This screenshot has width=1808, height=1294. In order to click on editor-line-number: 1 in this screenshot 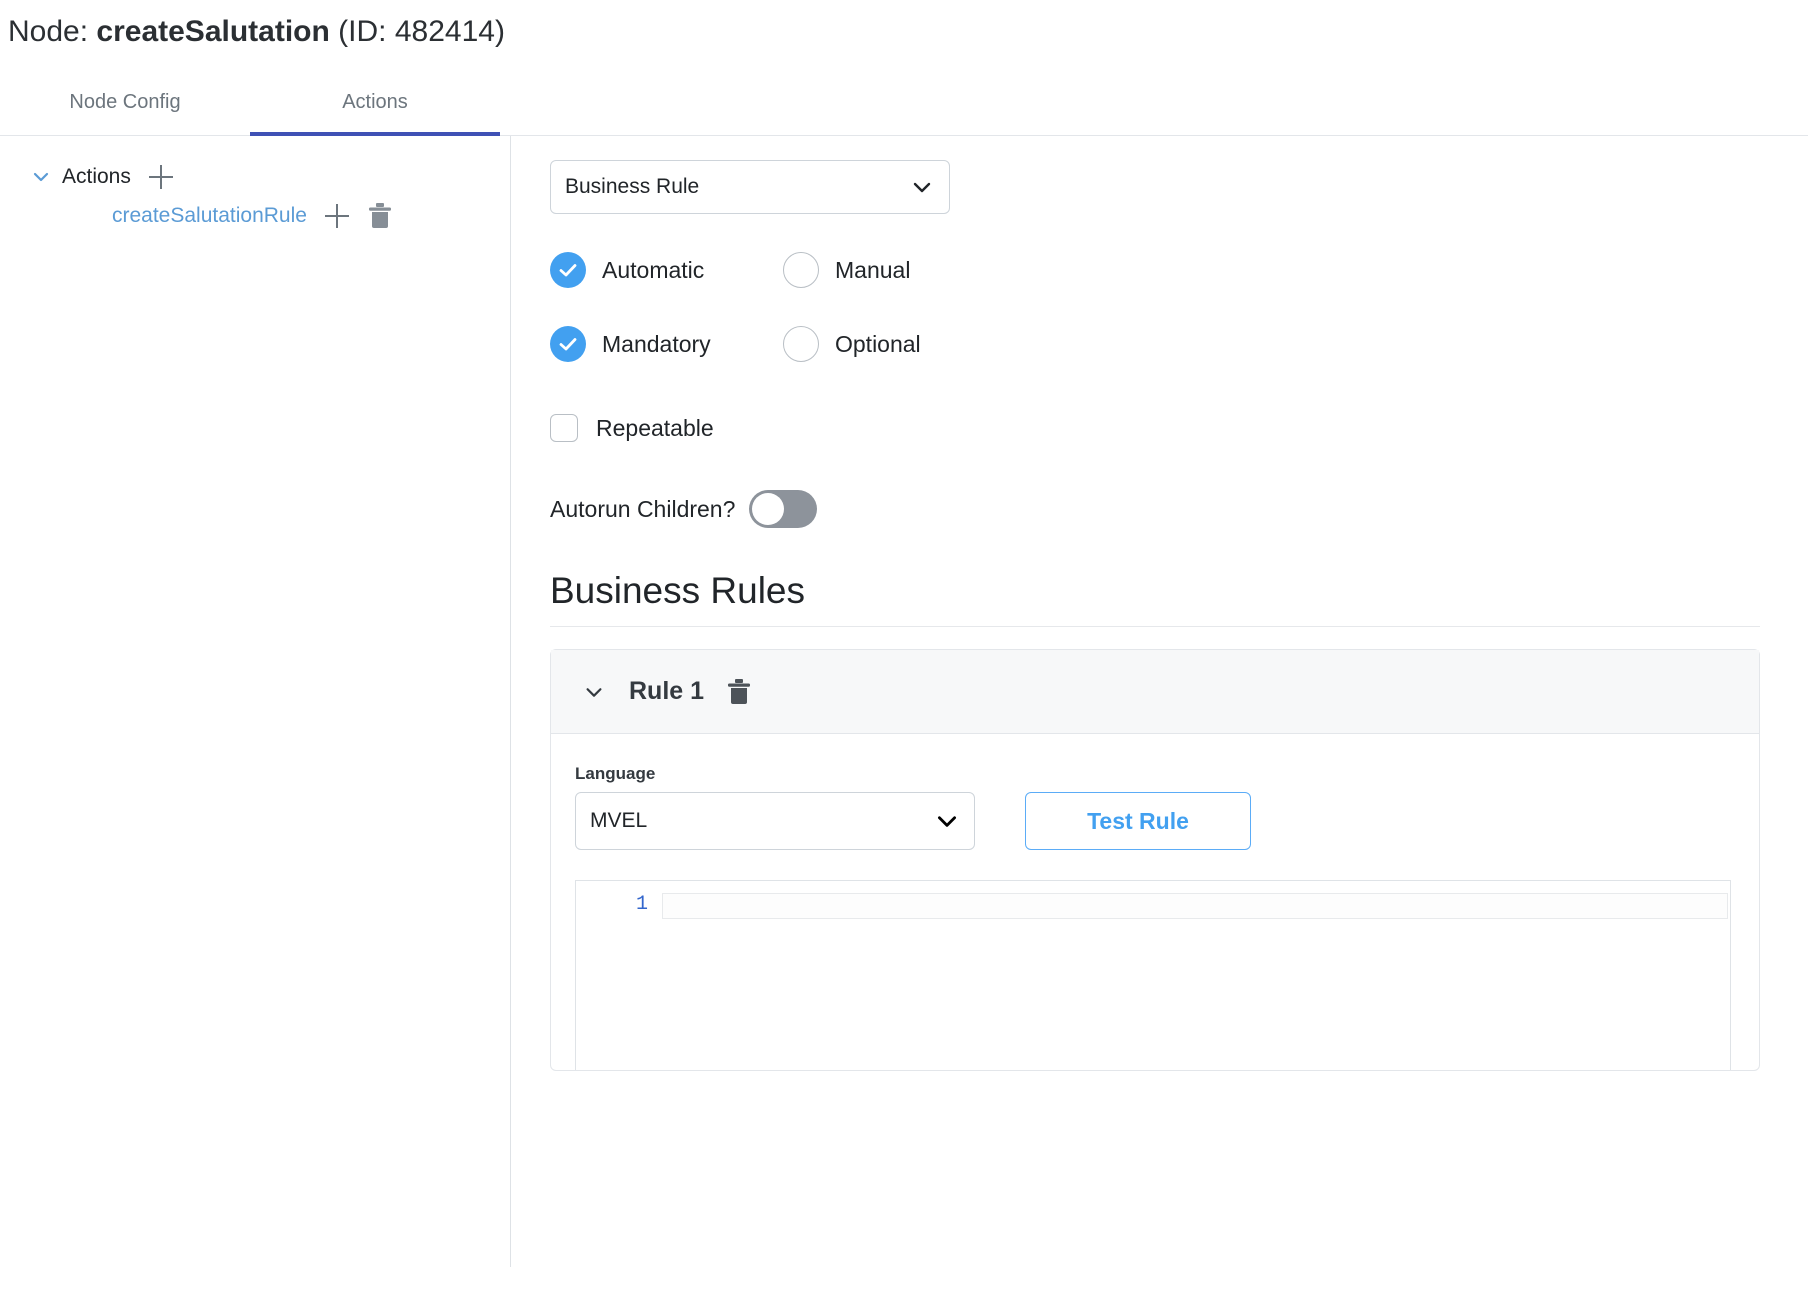, I will do `click(641, 904)`.